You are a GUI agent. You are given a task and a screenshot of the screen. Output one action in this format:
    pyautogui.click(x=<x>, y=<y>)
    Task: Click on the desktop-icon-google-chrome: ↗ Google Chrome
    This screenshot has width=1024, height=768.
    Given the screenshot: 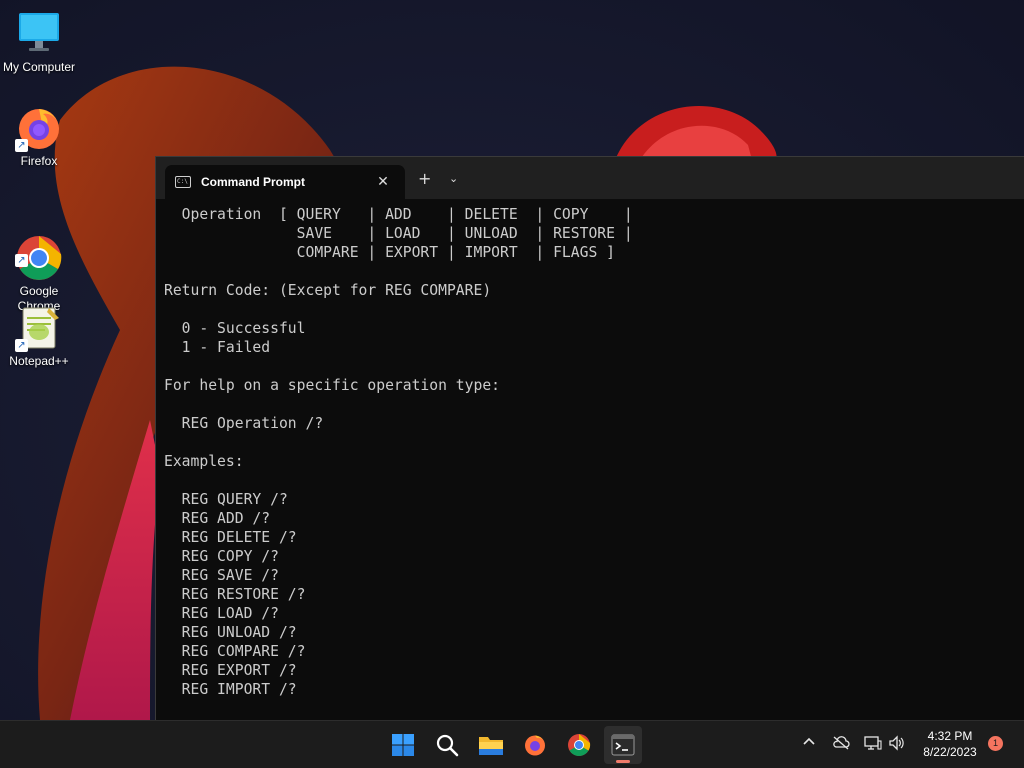 What is the action you would take?
    pyautogui.click(x=39, y=259)
    